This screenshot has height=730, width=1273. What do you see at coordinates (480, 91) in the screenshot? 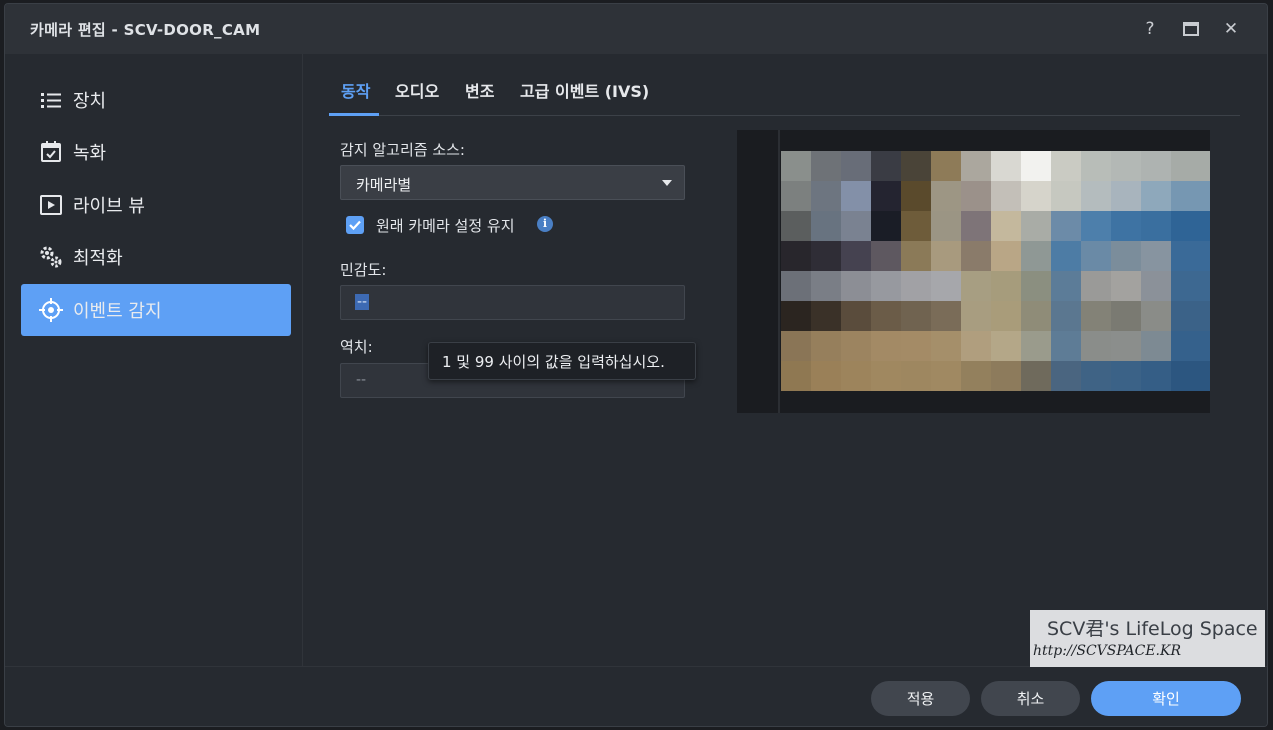
I see `tab-label: 변조` at bounding box center [480, 91].